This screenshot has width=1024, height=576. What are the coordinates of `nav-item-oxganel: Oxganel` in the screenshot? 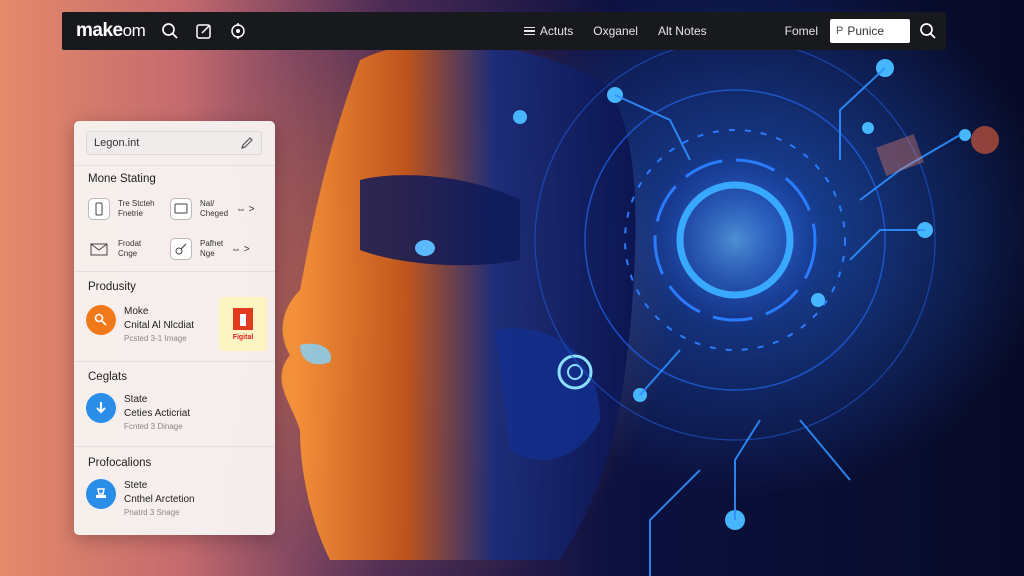 It's located at (615, 31).